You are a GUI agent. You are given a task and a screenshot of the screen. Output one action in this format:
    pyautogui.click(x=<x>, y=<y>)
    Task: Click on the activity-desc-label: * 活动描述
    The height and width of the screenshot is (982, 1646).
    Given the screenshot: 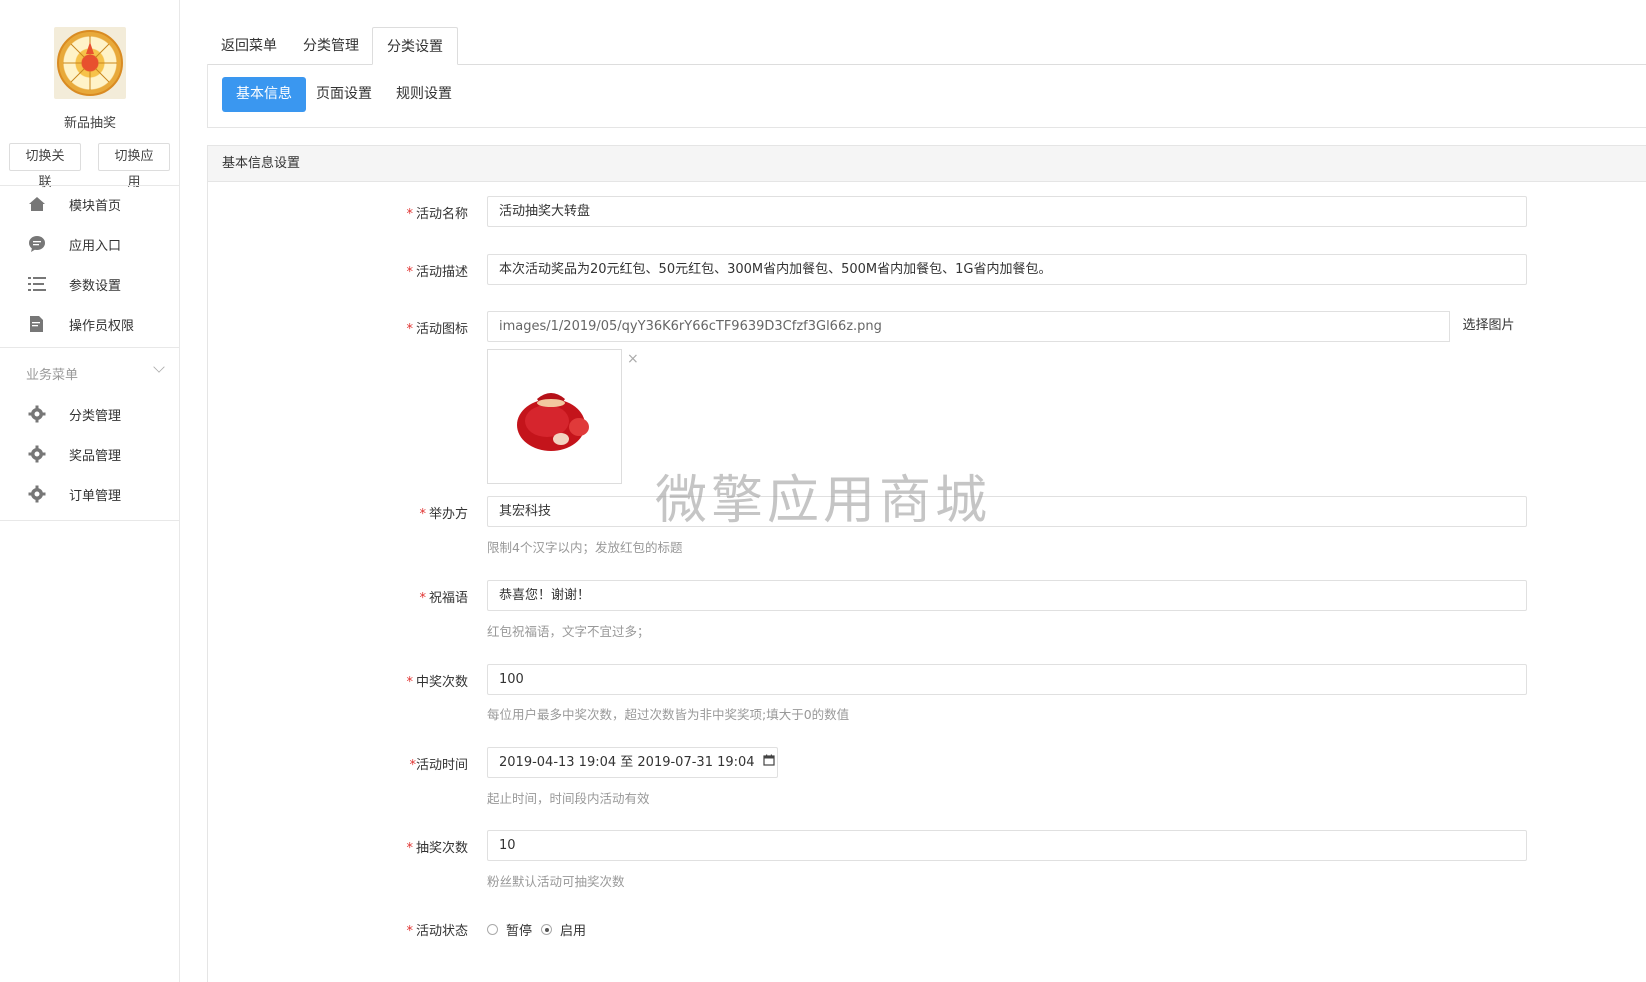 What is the action you would take?
    pyautogui.click(x=437, y=272)
    